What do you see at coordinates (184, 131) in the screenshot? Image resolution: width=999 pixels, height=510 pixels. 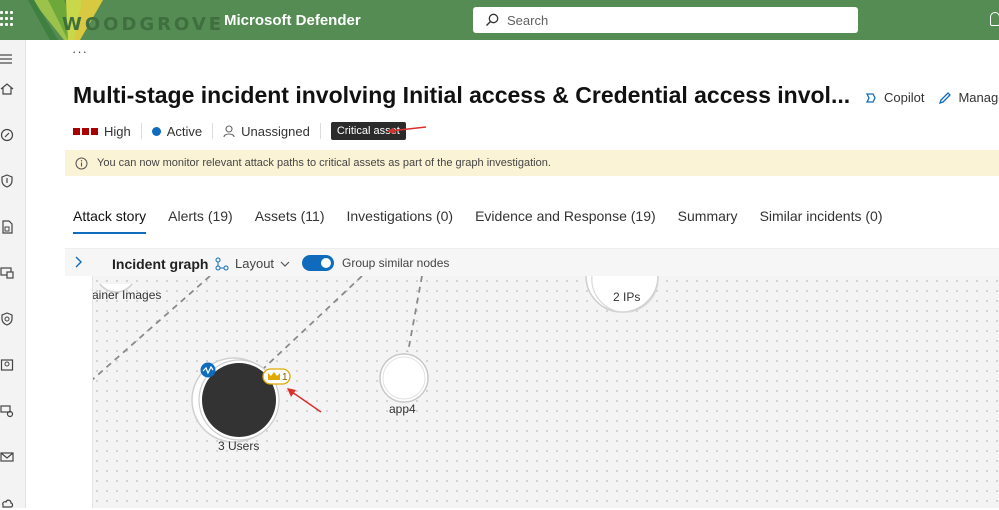 I see `status-label: Active` at bounding box center [184, 131].